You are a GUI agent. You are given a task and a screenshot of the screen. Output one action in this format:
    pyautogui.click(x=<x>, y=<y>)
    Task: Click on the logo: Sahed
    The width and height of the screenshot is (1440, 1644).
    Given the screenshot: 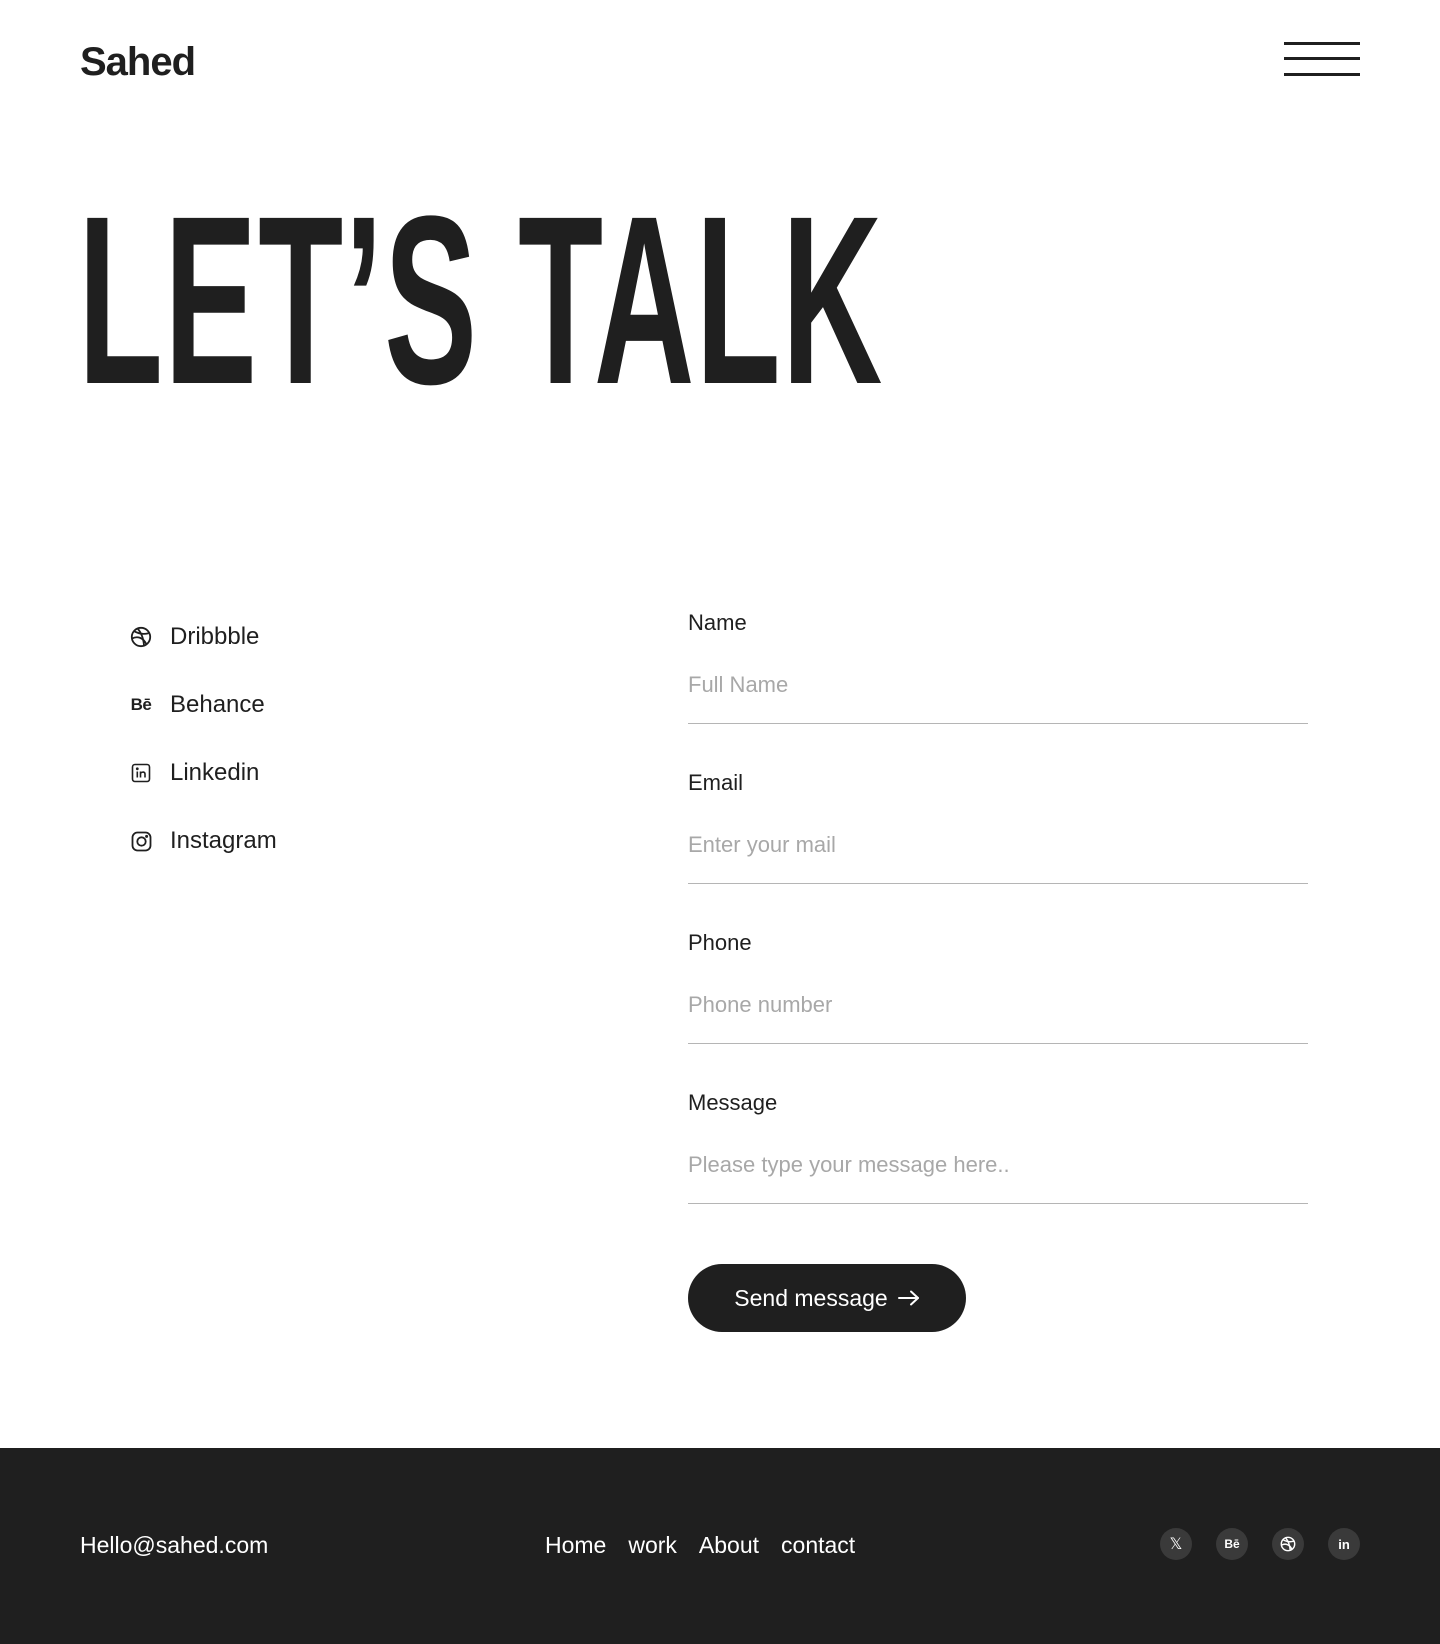 What is the action you would take?
    pyautogui.click(x=138, y=62)
    